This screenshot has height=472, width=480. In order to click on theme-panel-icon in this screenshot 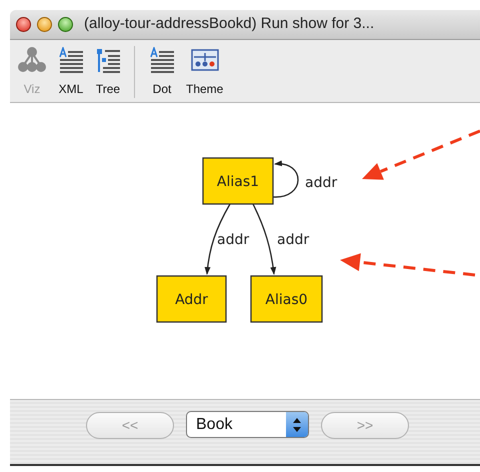, I will do `click(204, 60)`.